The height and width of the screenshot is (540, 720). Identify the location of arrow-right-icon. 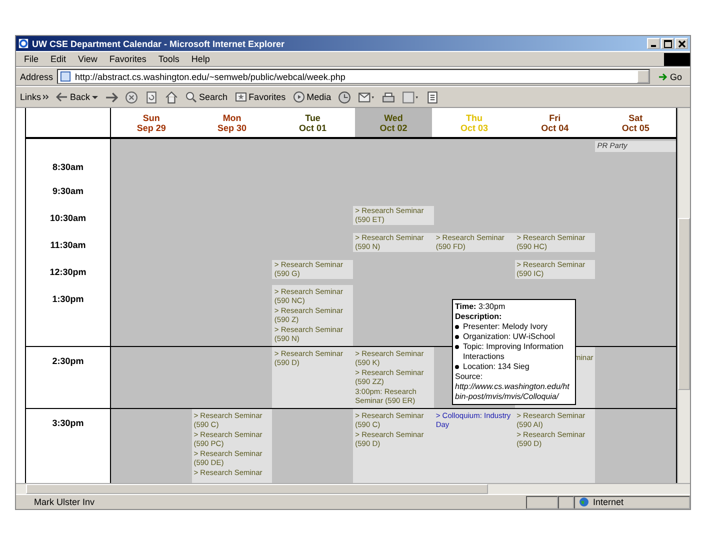
(663, 77).